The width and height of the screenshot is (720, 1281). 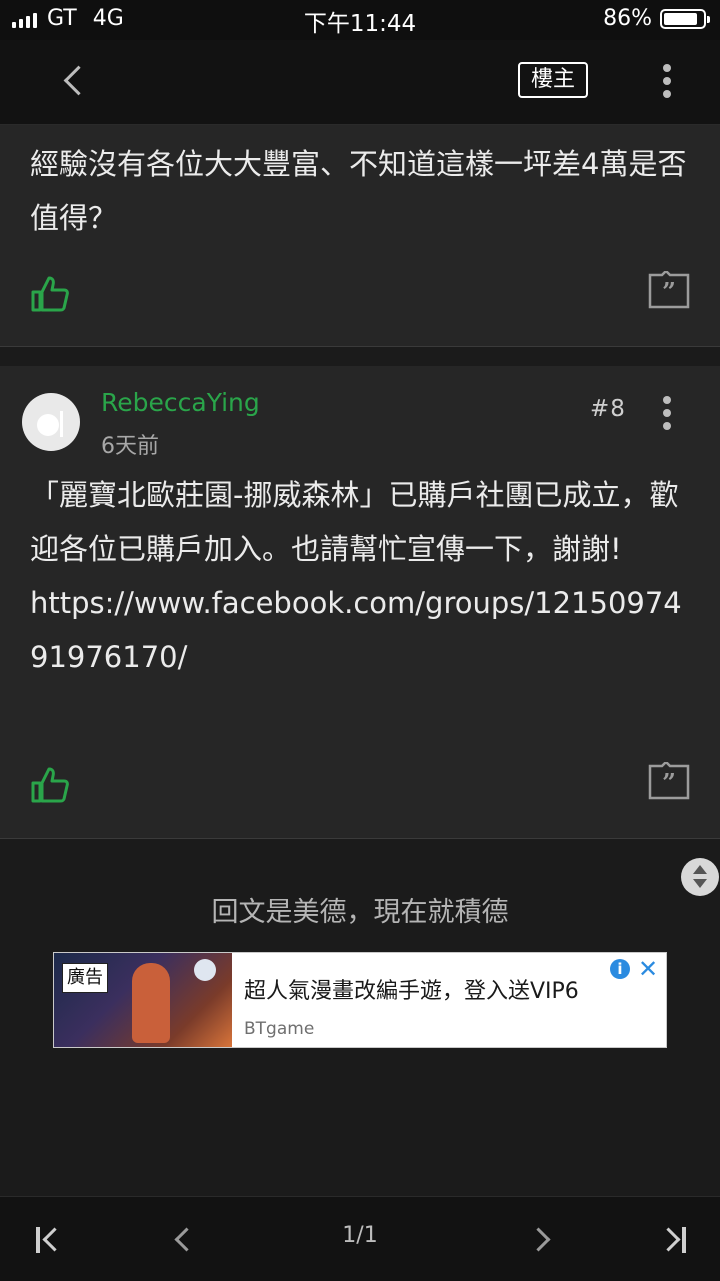 I want to click on page-indicator: 1/1, so click(x=360, y=1235).